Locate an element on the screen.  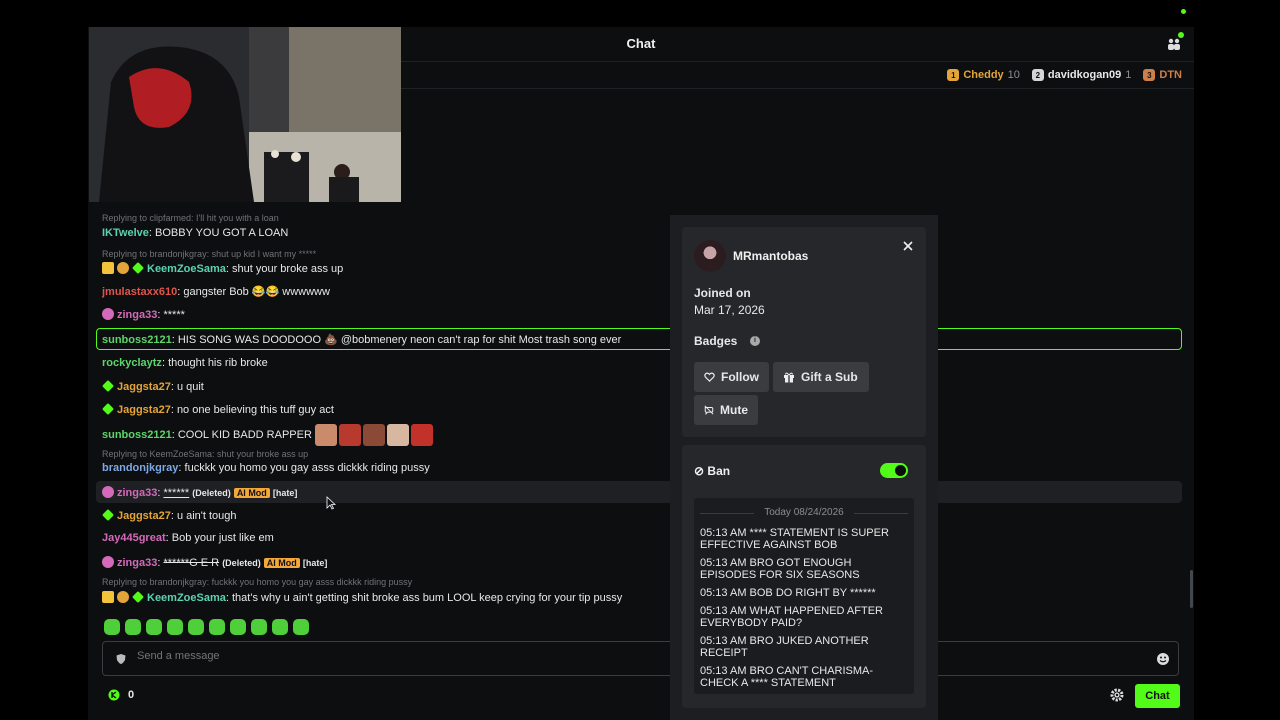
mute-button: Mute is located at coordinates (726, 410).